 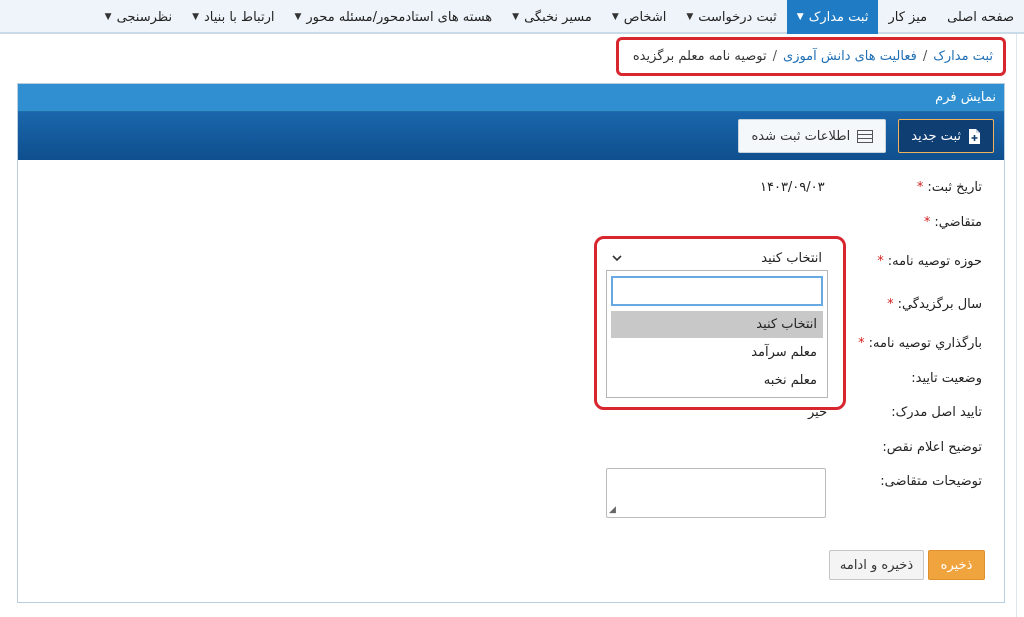 What do you see at coordinates (717, 291) in the screenshot?
I see `dropdown-search-input` at bounding box center [717, 291].